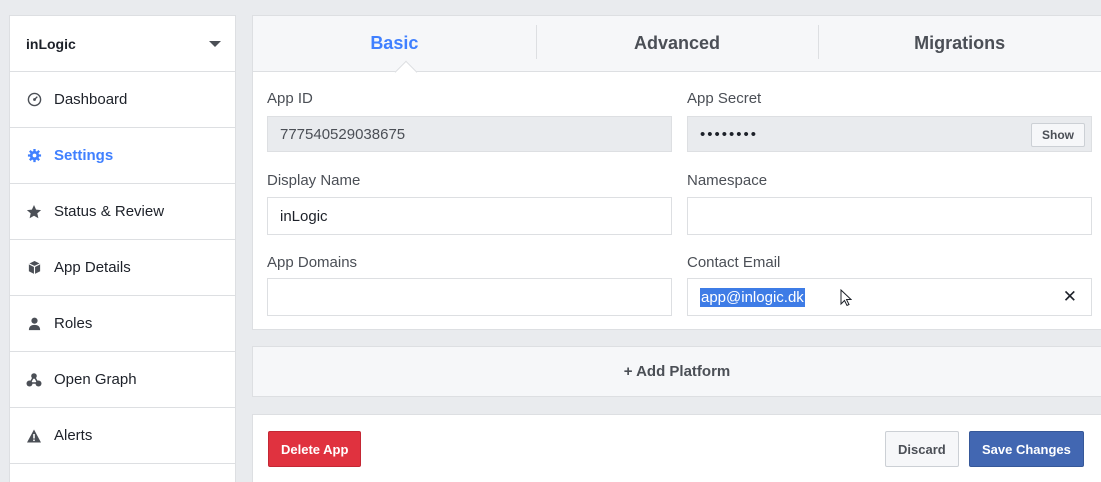 The height and width of the screenshot is (482, 1101). Describe the element at coordinates (92, 267) in the screenshot. I see `sidebar-item-label: App Details` at that location.